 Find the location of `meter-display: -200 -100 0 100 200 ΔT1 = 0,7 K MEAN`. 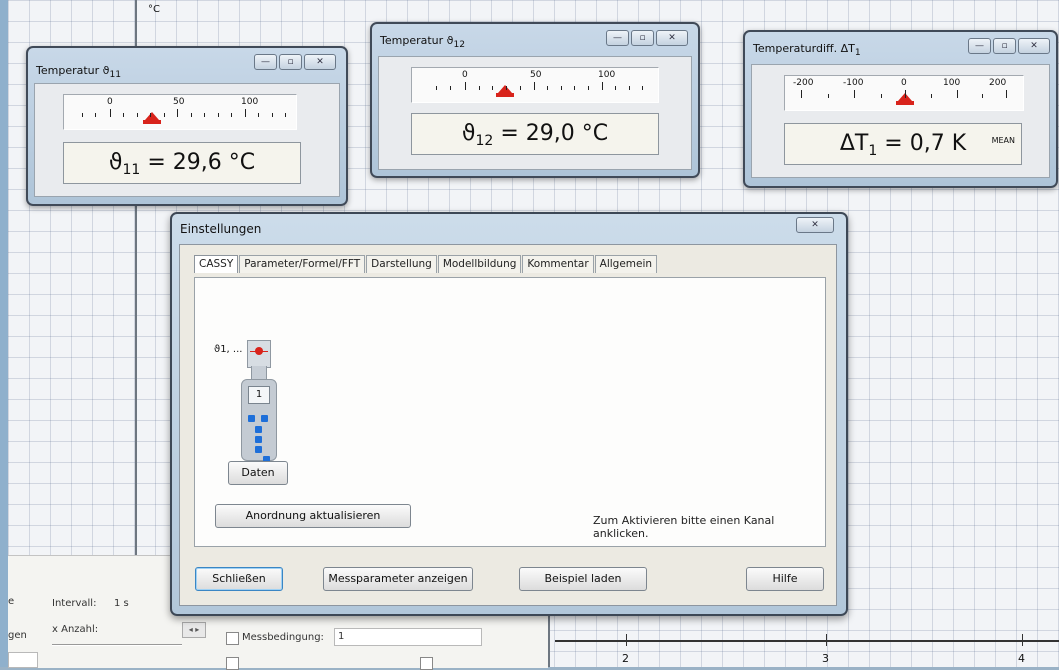

meter-display: -200 -100 0 100 200 ΔT1 = 0,7 K MEAN is located at coordinates (900, 121).